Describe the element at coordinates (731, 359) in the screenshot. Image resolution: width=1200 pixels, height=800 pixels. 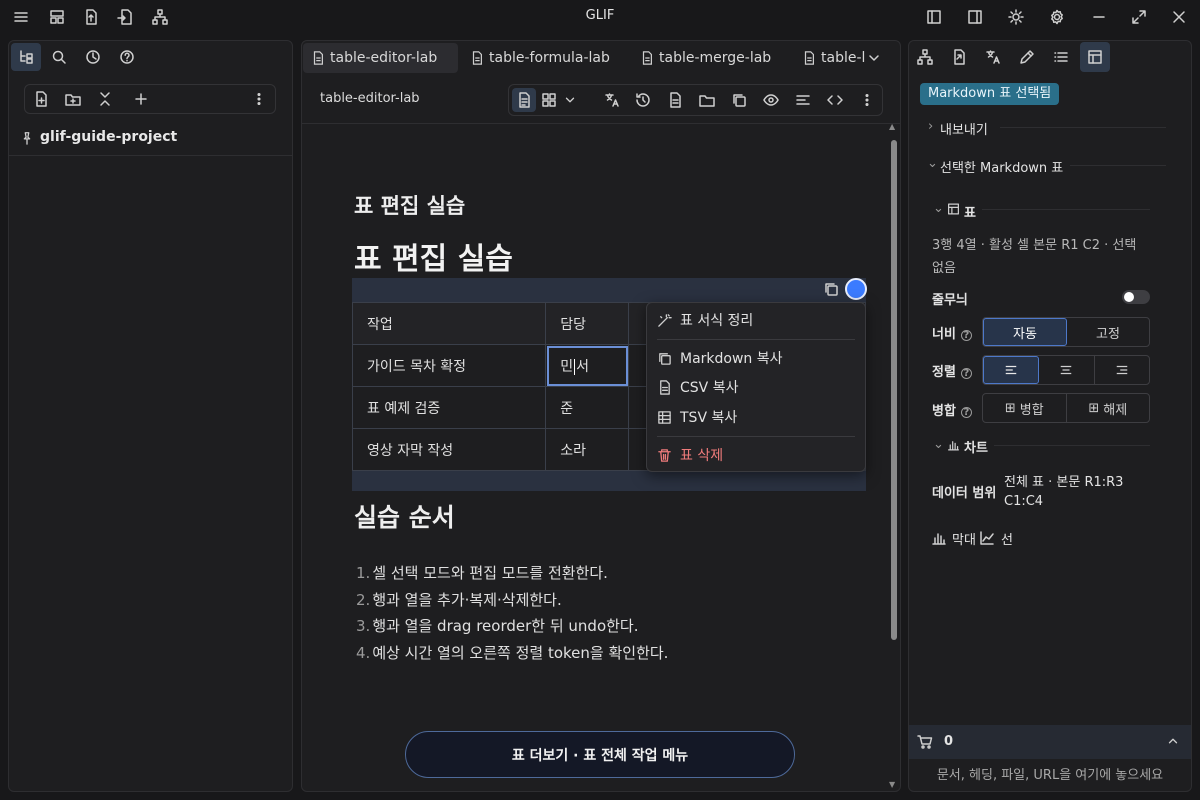
I see `menu-item-label: Markdown 복사` at that location.